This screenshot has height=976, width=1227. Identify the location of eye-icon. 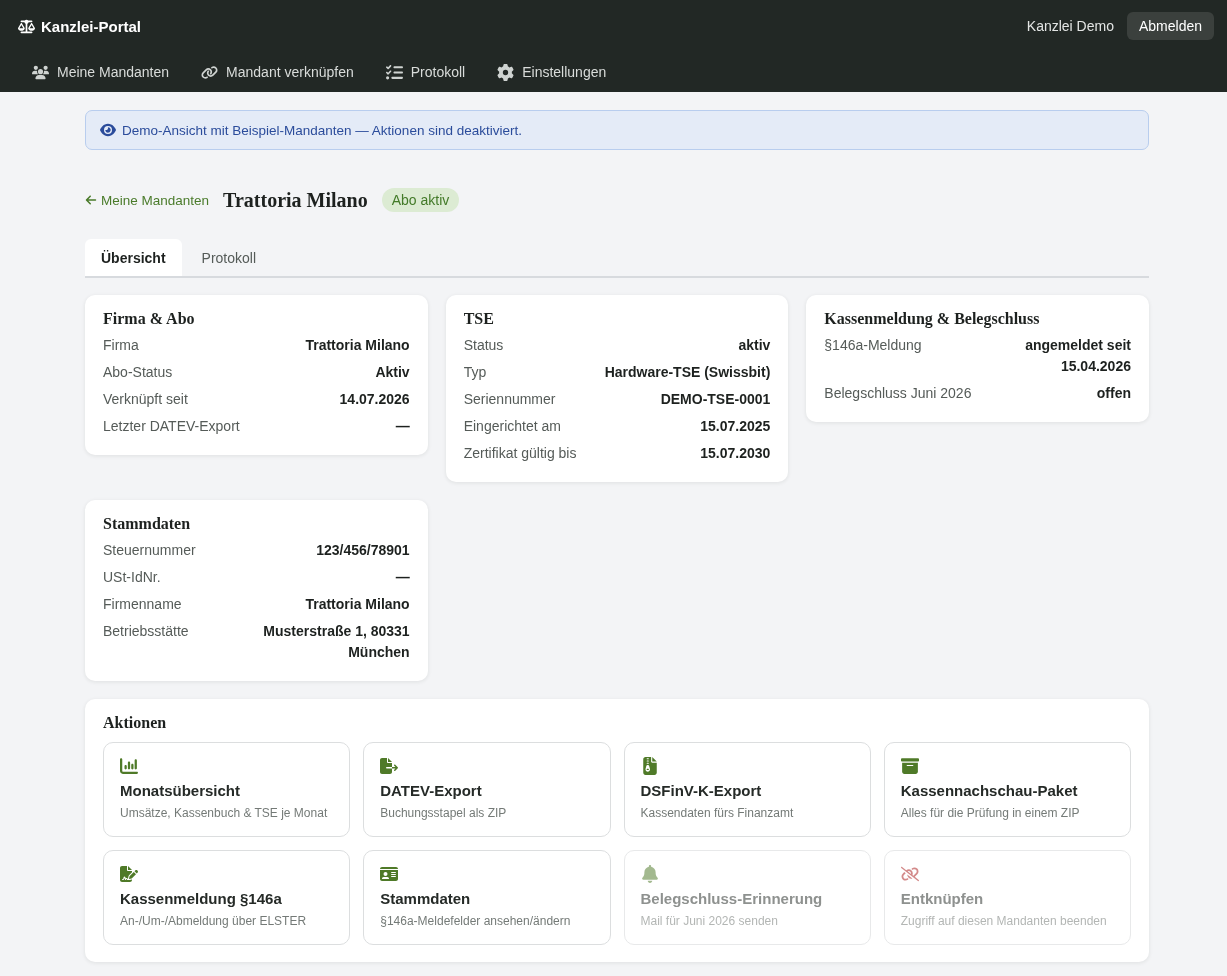
(108, 130).